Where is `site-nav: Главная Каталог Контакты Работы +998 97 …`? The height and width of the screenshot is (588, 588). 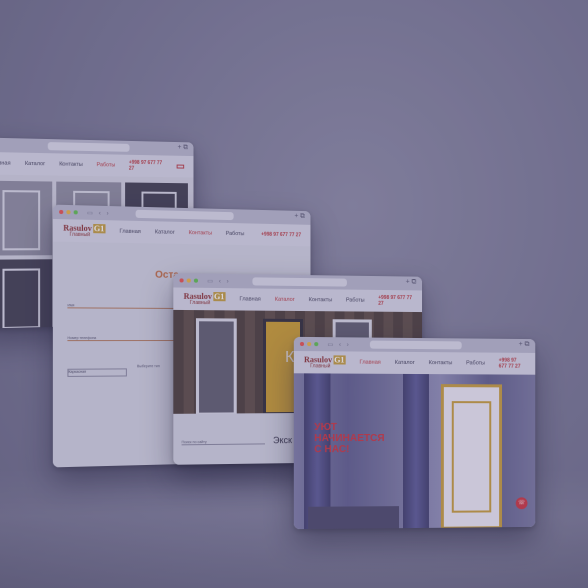
site-nav: Главная Каталог Контакты Работы +998 97 … is located at coordinates (97, 164).